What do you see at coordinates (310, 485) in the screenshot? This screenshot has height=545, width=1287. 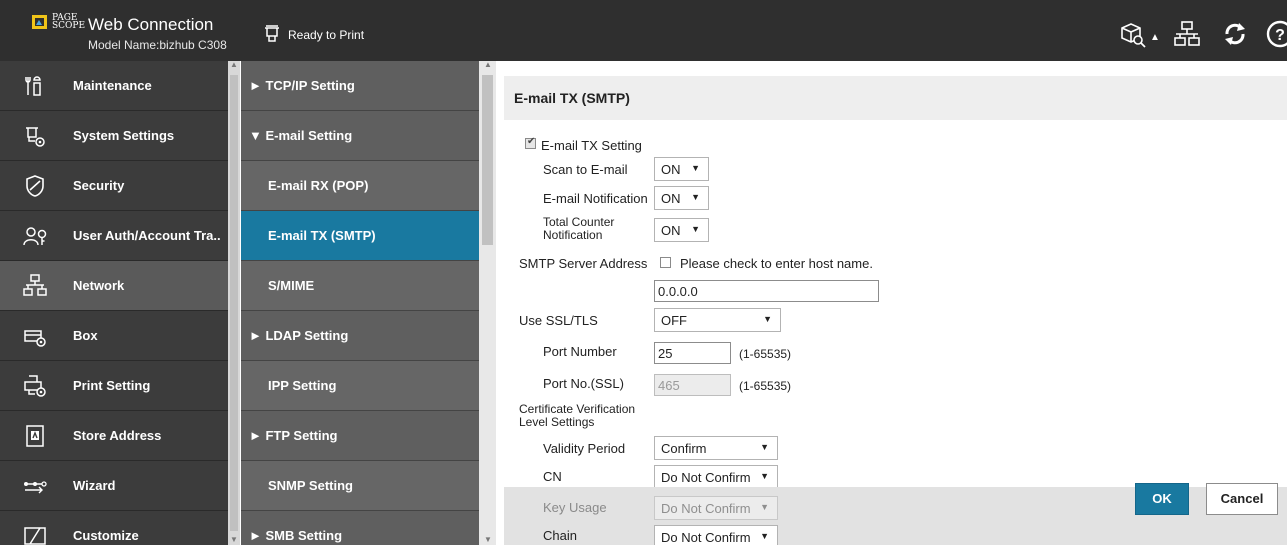 I see `subnav-label: SNMP Setting` at bounding box center [310, 485].